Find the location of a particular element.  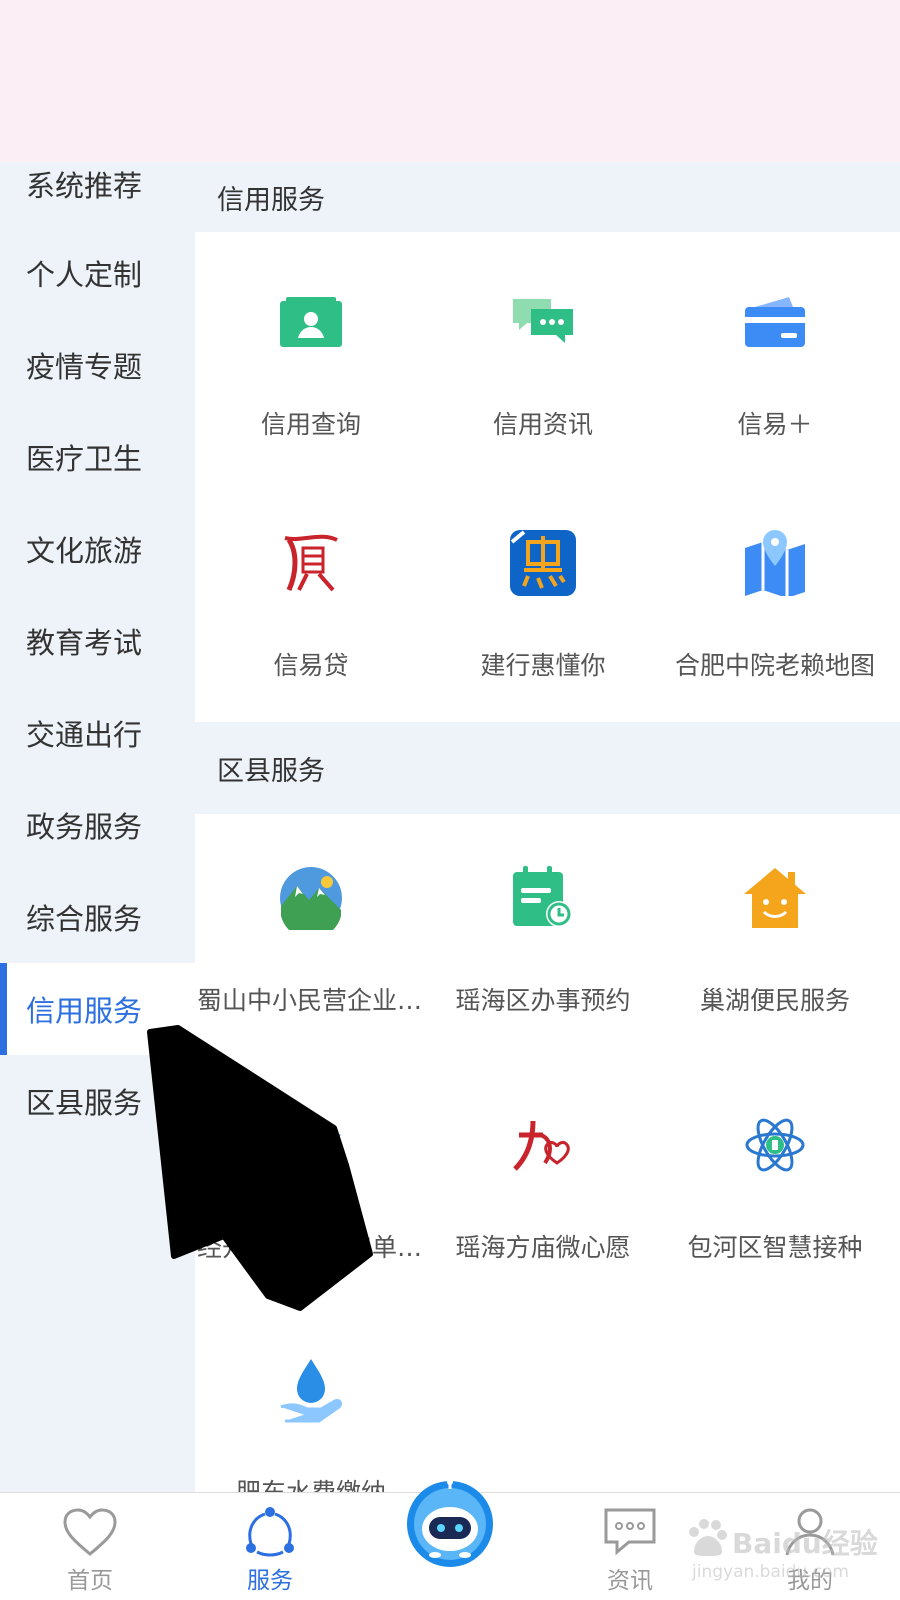

tile-label: 包河区智慧接种 is located at coordinates (775, 1247).